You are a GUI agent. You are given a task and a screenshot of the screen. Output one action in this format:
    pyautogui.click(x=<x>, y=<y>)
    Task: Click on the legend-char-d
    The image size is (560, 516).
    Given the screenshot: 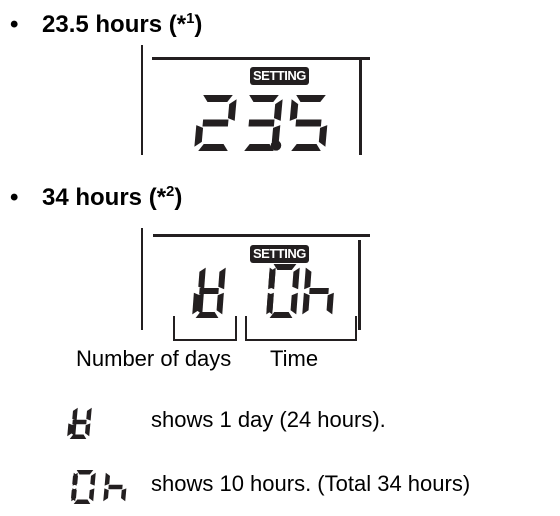 What is the action you would take?
    pyautogui.click(x=79, y=423)
    